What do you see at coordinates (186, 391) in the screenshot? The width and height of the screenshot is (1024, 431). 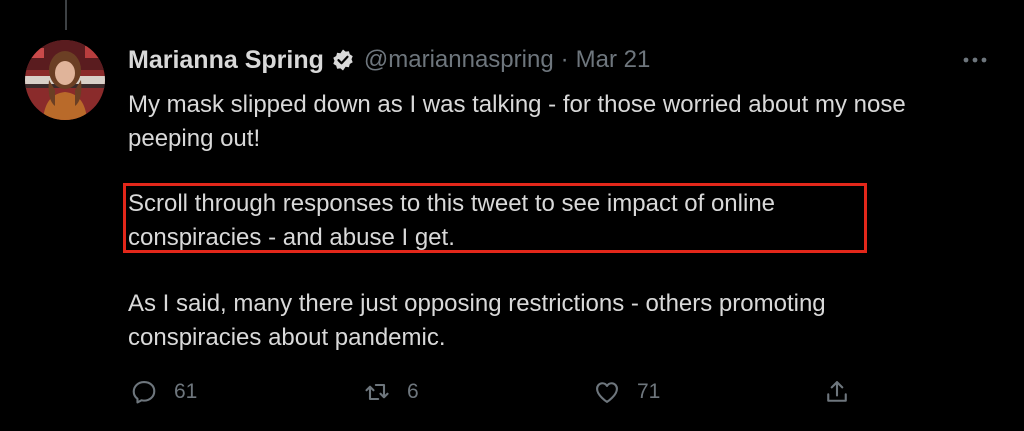 I see `reply-count: 61` at bounding box center [186, 391].